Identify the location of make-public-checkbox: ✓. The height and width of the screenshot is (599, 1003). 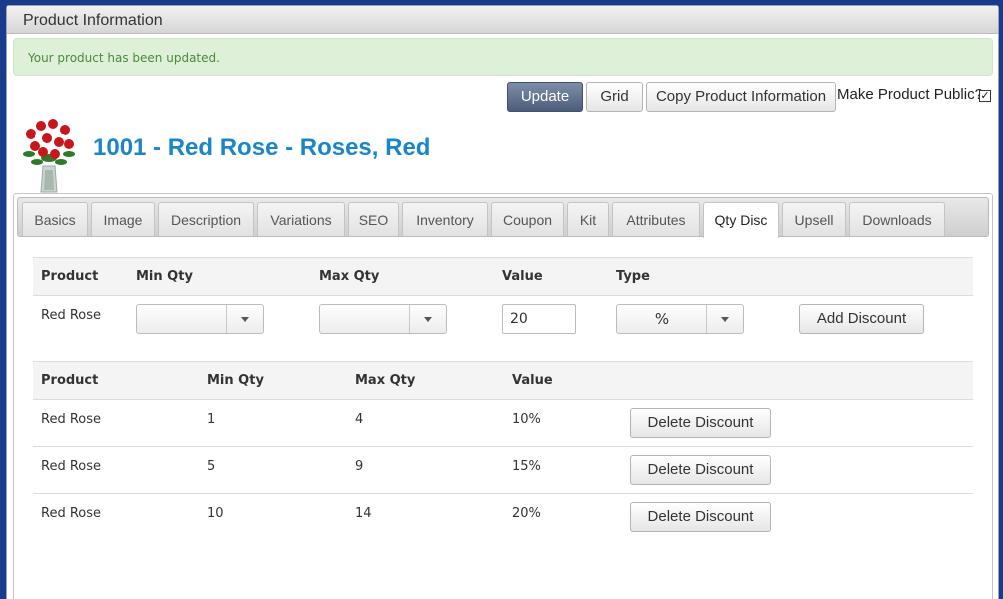
(985, 96).